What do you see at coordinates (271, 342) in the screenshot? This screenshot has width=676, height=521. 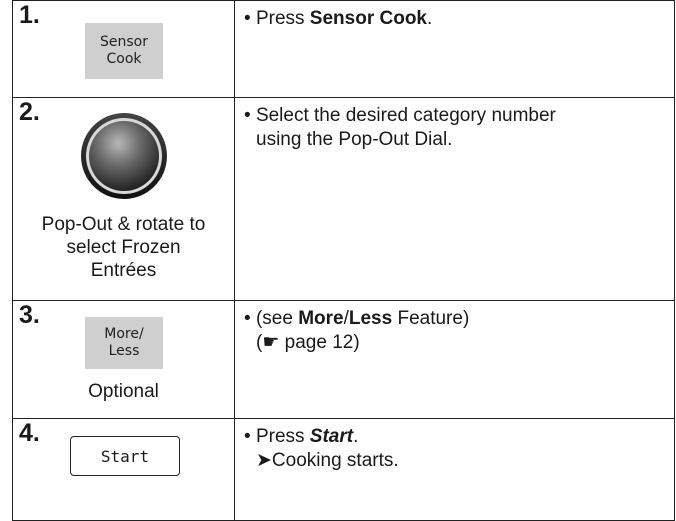 I see `pointing-hand-icon: ☛` at bounding box center [271, 342].